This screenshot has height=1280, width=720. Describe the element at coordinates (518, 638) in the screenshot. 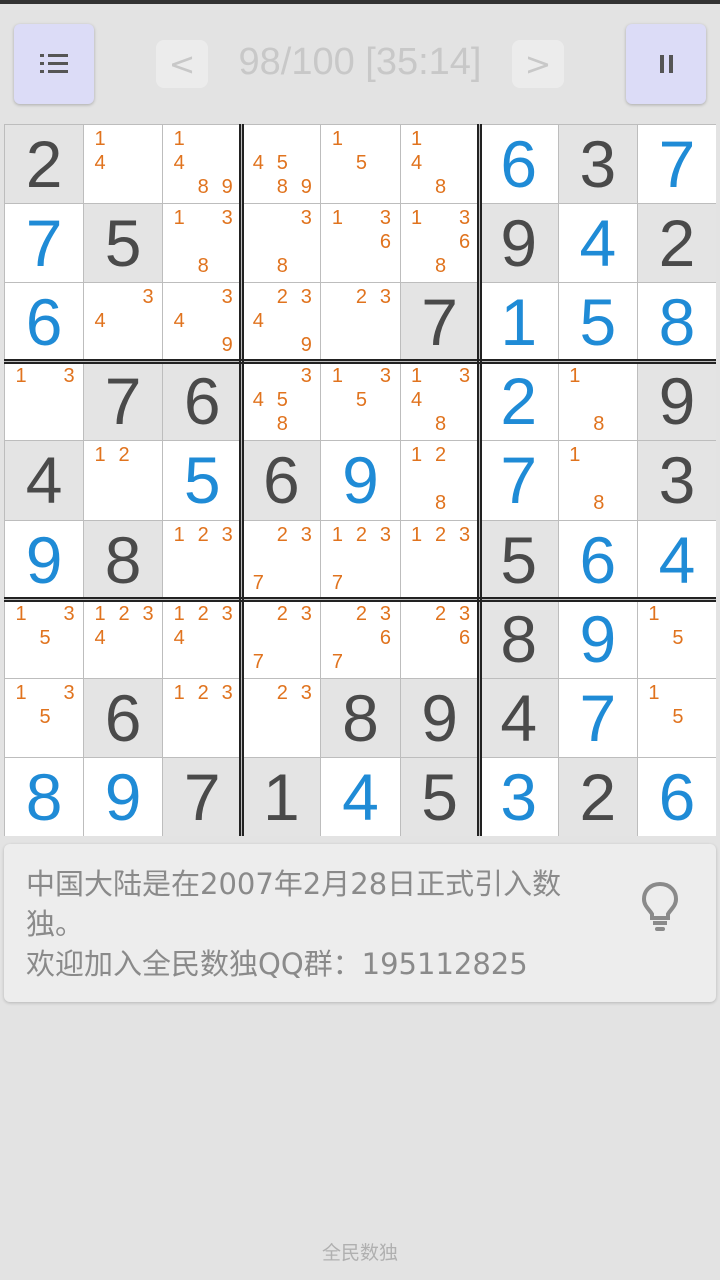

I see `cell-r7c7: 8` at that location.